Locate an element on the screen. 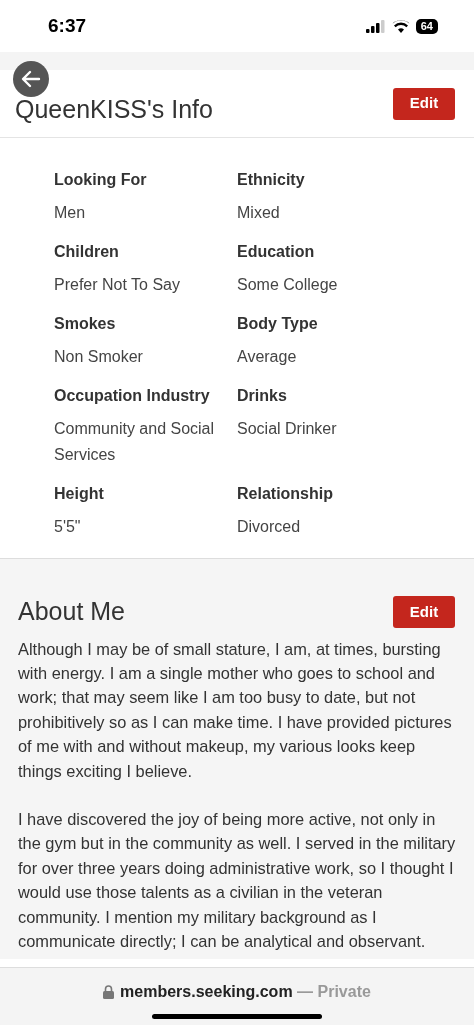  field-label: Education is located at coordinates (276, 252).